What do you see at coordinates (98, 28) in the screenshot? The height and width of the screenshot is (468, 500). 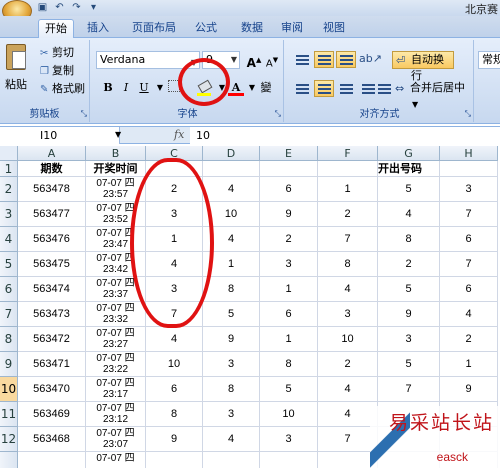 I see `tab-insert: 插入` at bounding box center [98, 28].